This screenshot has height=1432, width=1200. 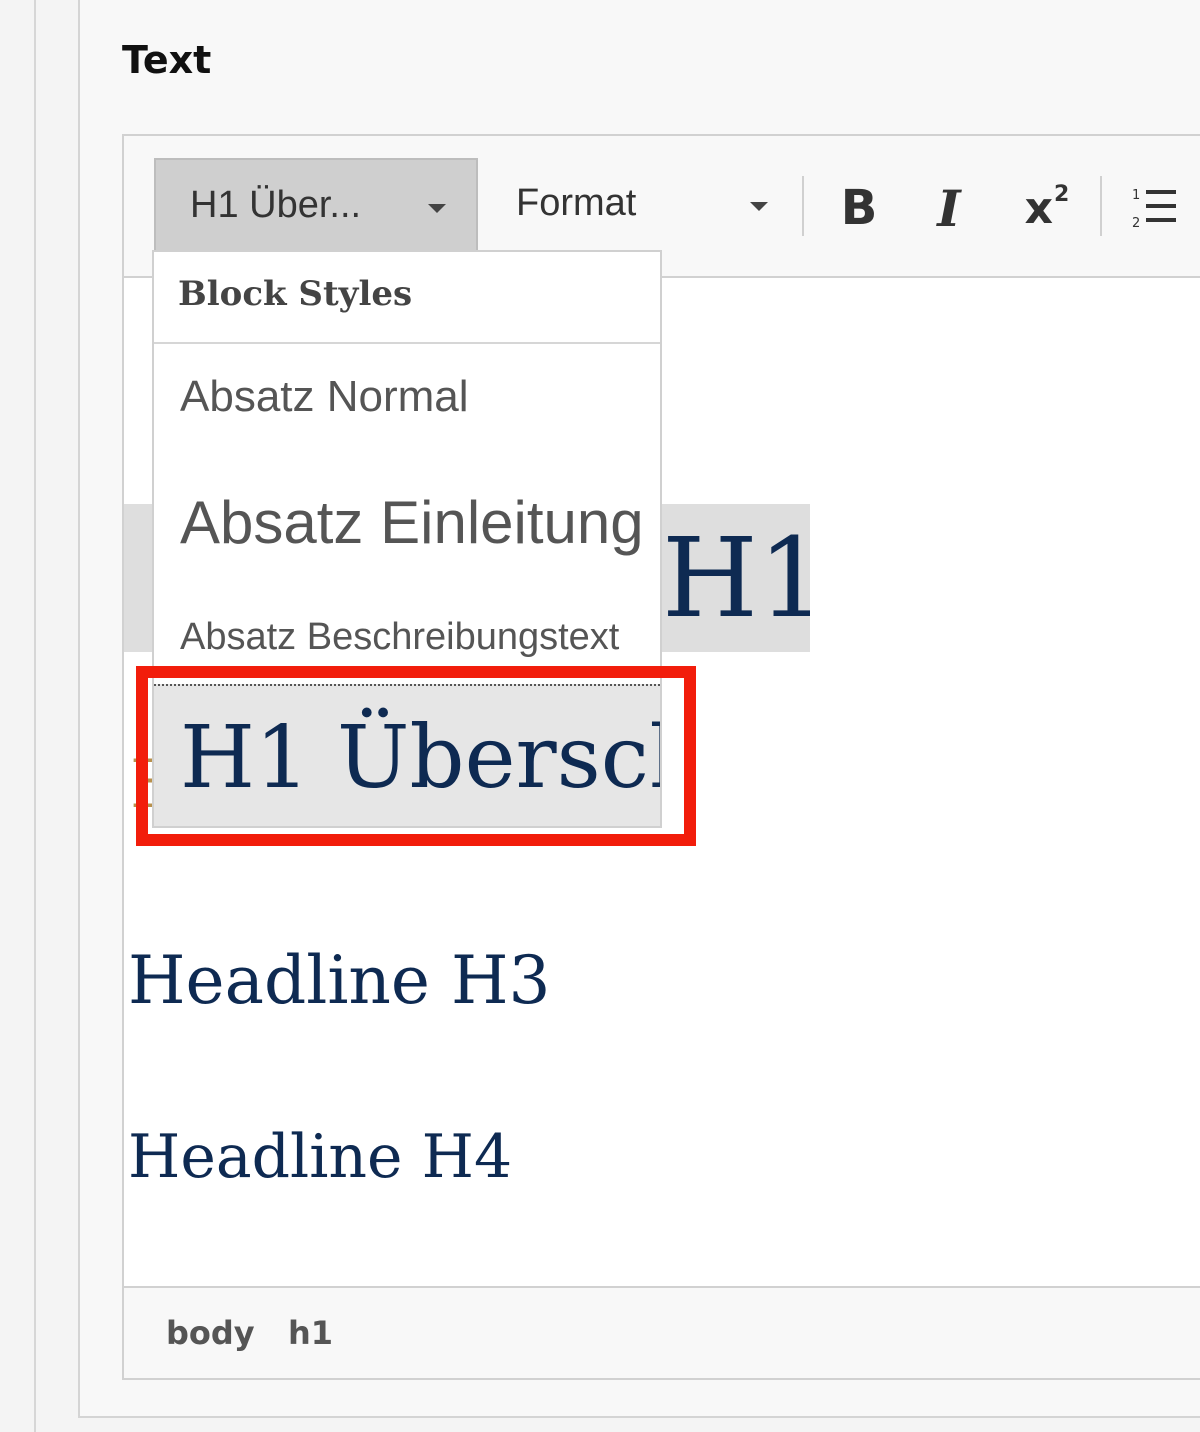 I want to click on superscript-icon: x2, so click(x=1047, y=207).